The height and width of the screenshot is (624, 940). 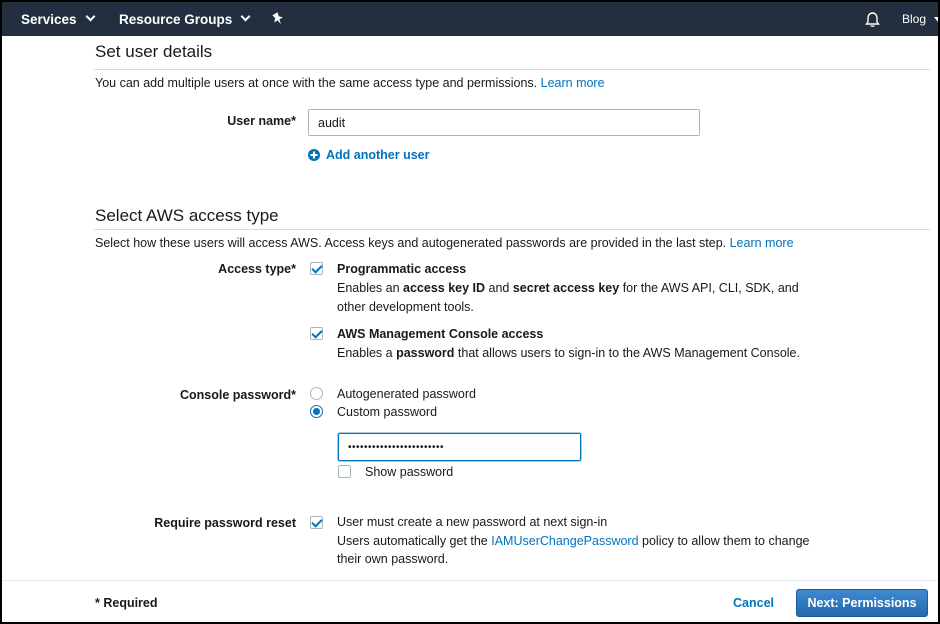 I want to click on account-menu: Blog, so click(x=920, y=19).